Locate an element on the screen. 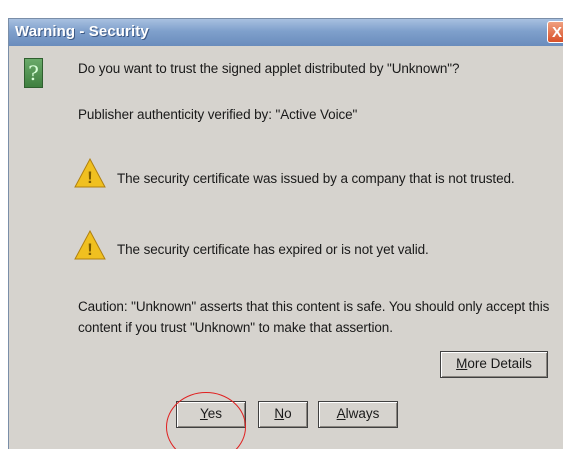  window-title: Warning - Security is located at coordinates (82, 31).